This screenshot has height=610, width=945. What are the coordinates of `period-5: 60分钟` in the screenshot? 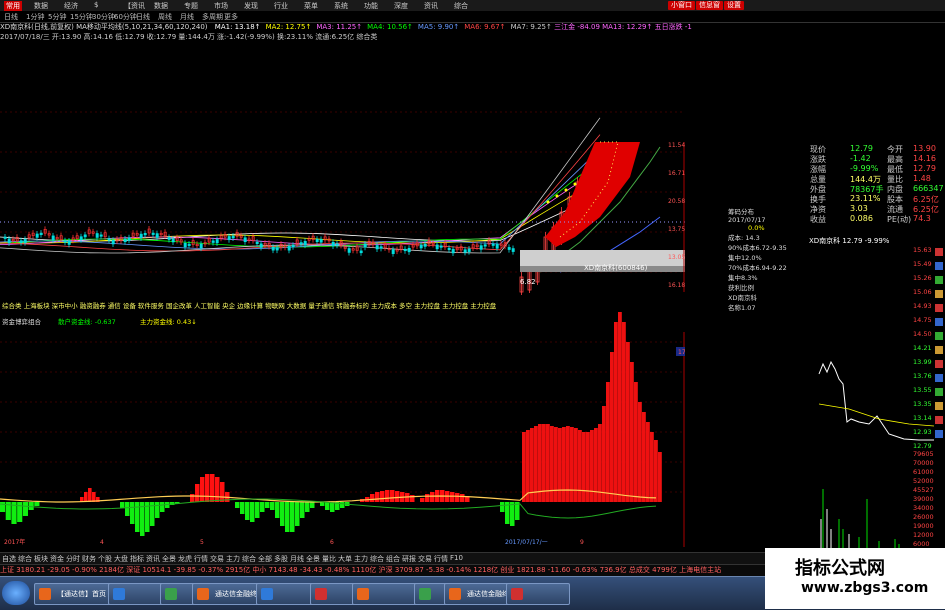 It's located at (125, 17).